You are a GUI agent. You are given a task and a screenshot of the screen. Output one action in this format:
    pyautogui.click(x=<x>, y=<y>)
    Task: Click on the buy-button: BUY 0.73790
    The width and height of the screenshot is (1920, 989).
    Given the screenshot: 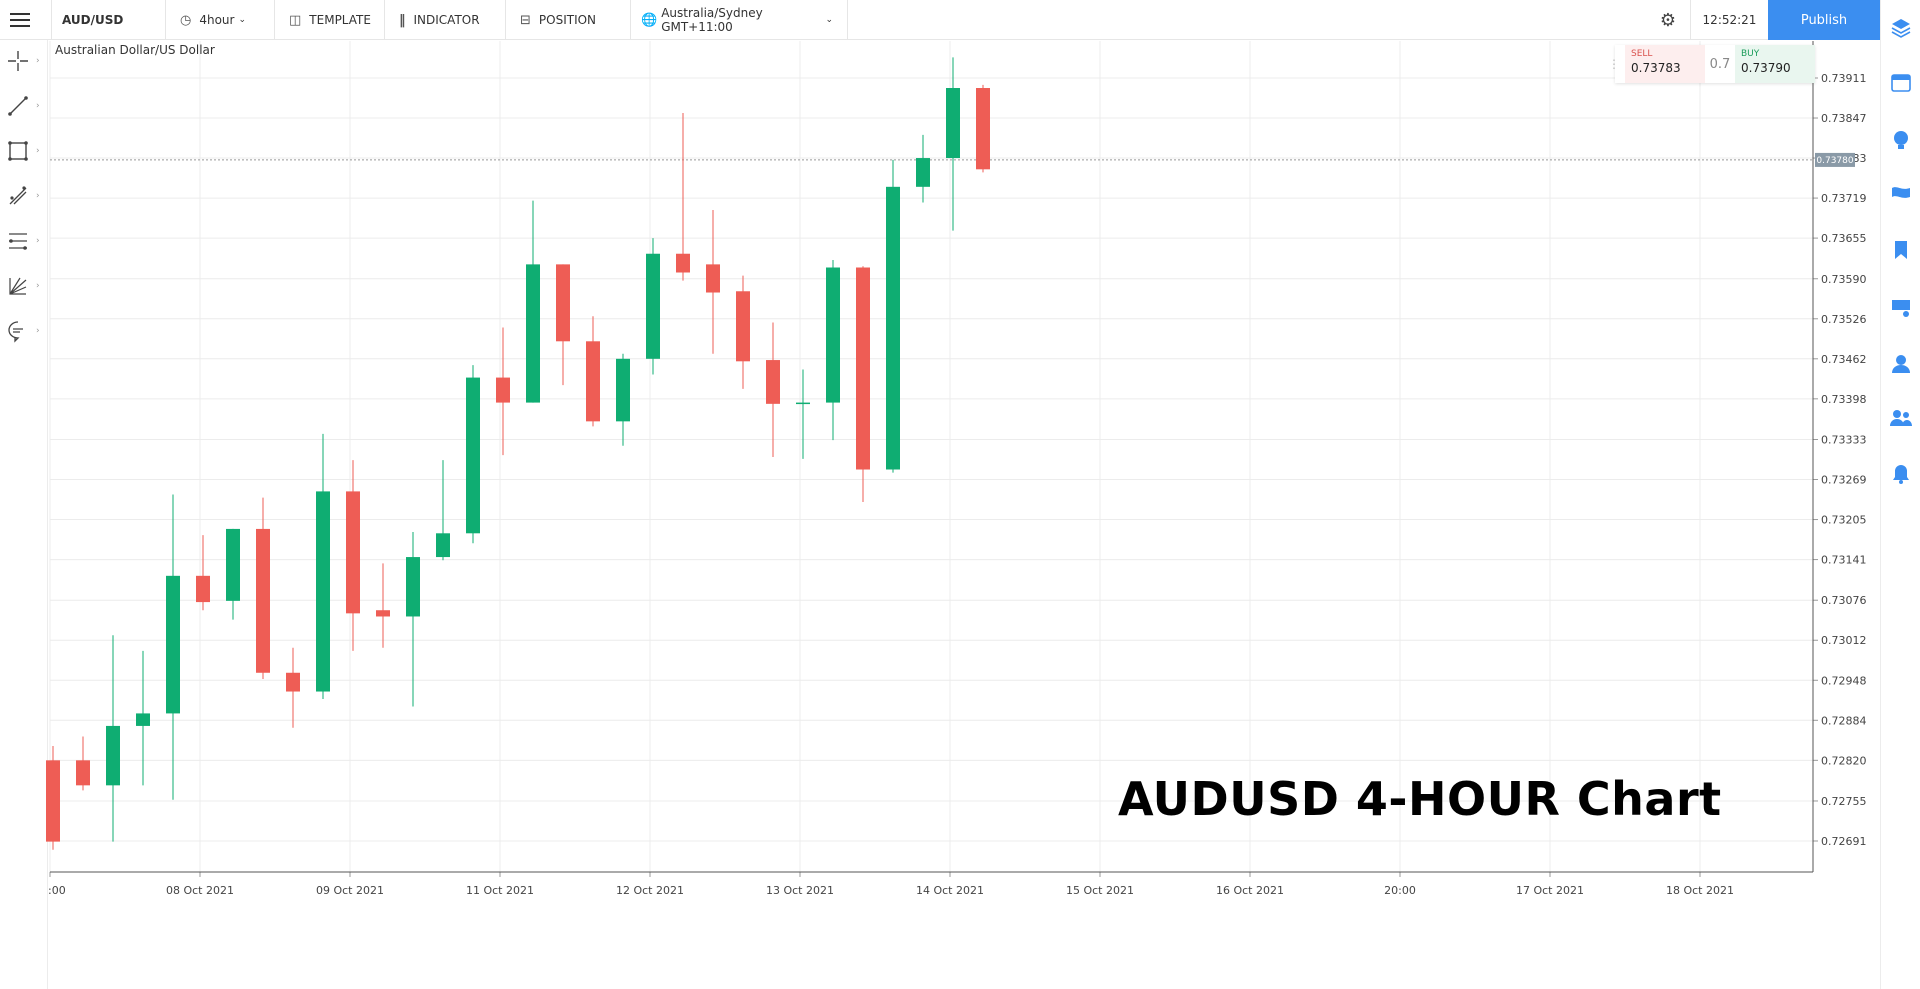 What is the action you would take?
    pyautogui.click(x=1775, y=64)
    